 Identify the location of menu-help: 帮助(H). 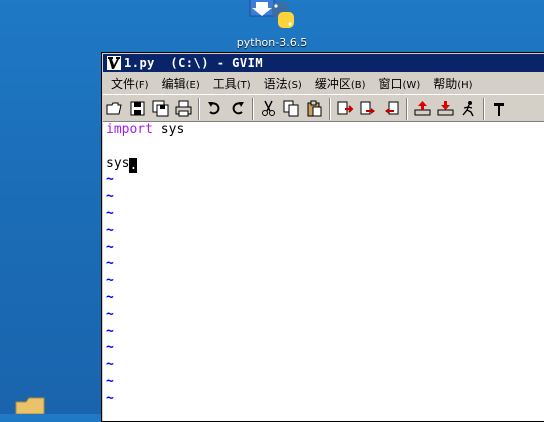
(451, 83).